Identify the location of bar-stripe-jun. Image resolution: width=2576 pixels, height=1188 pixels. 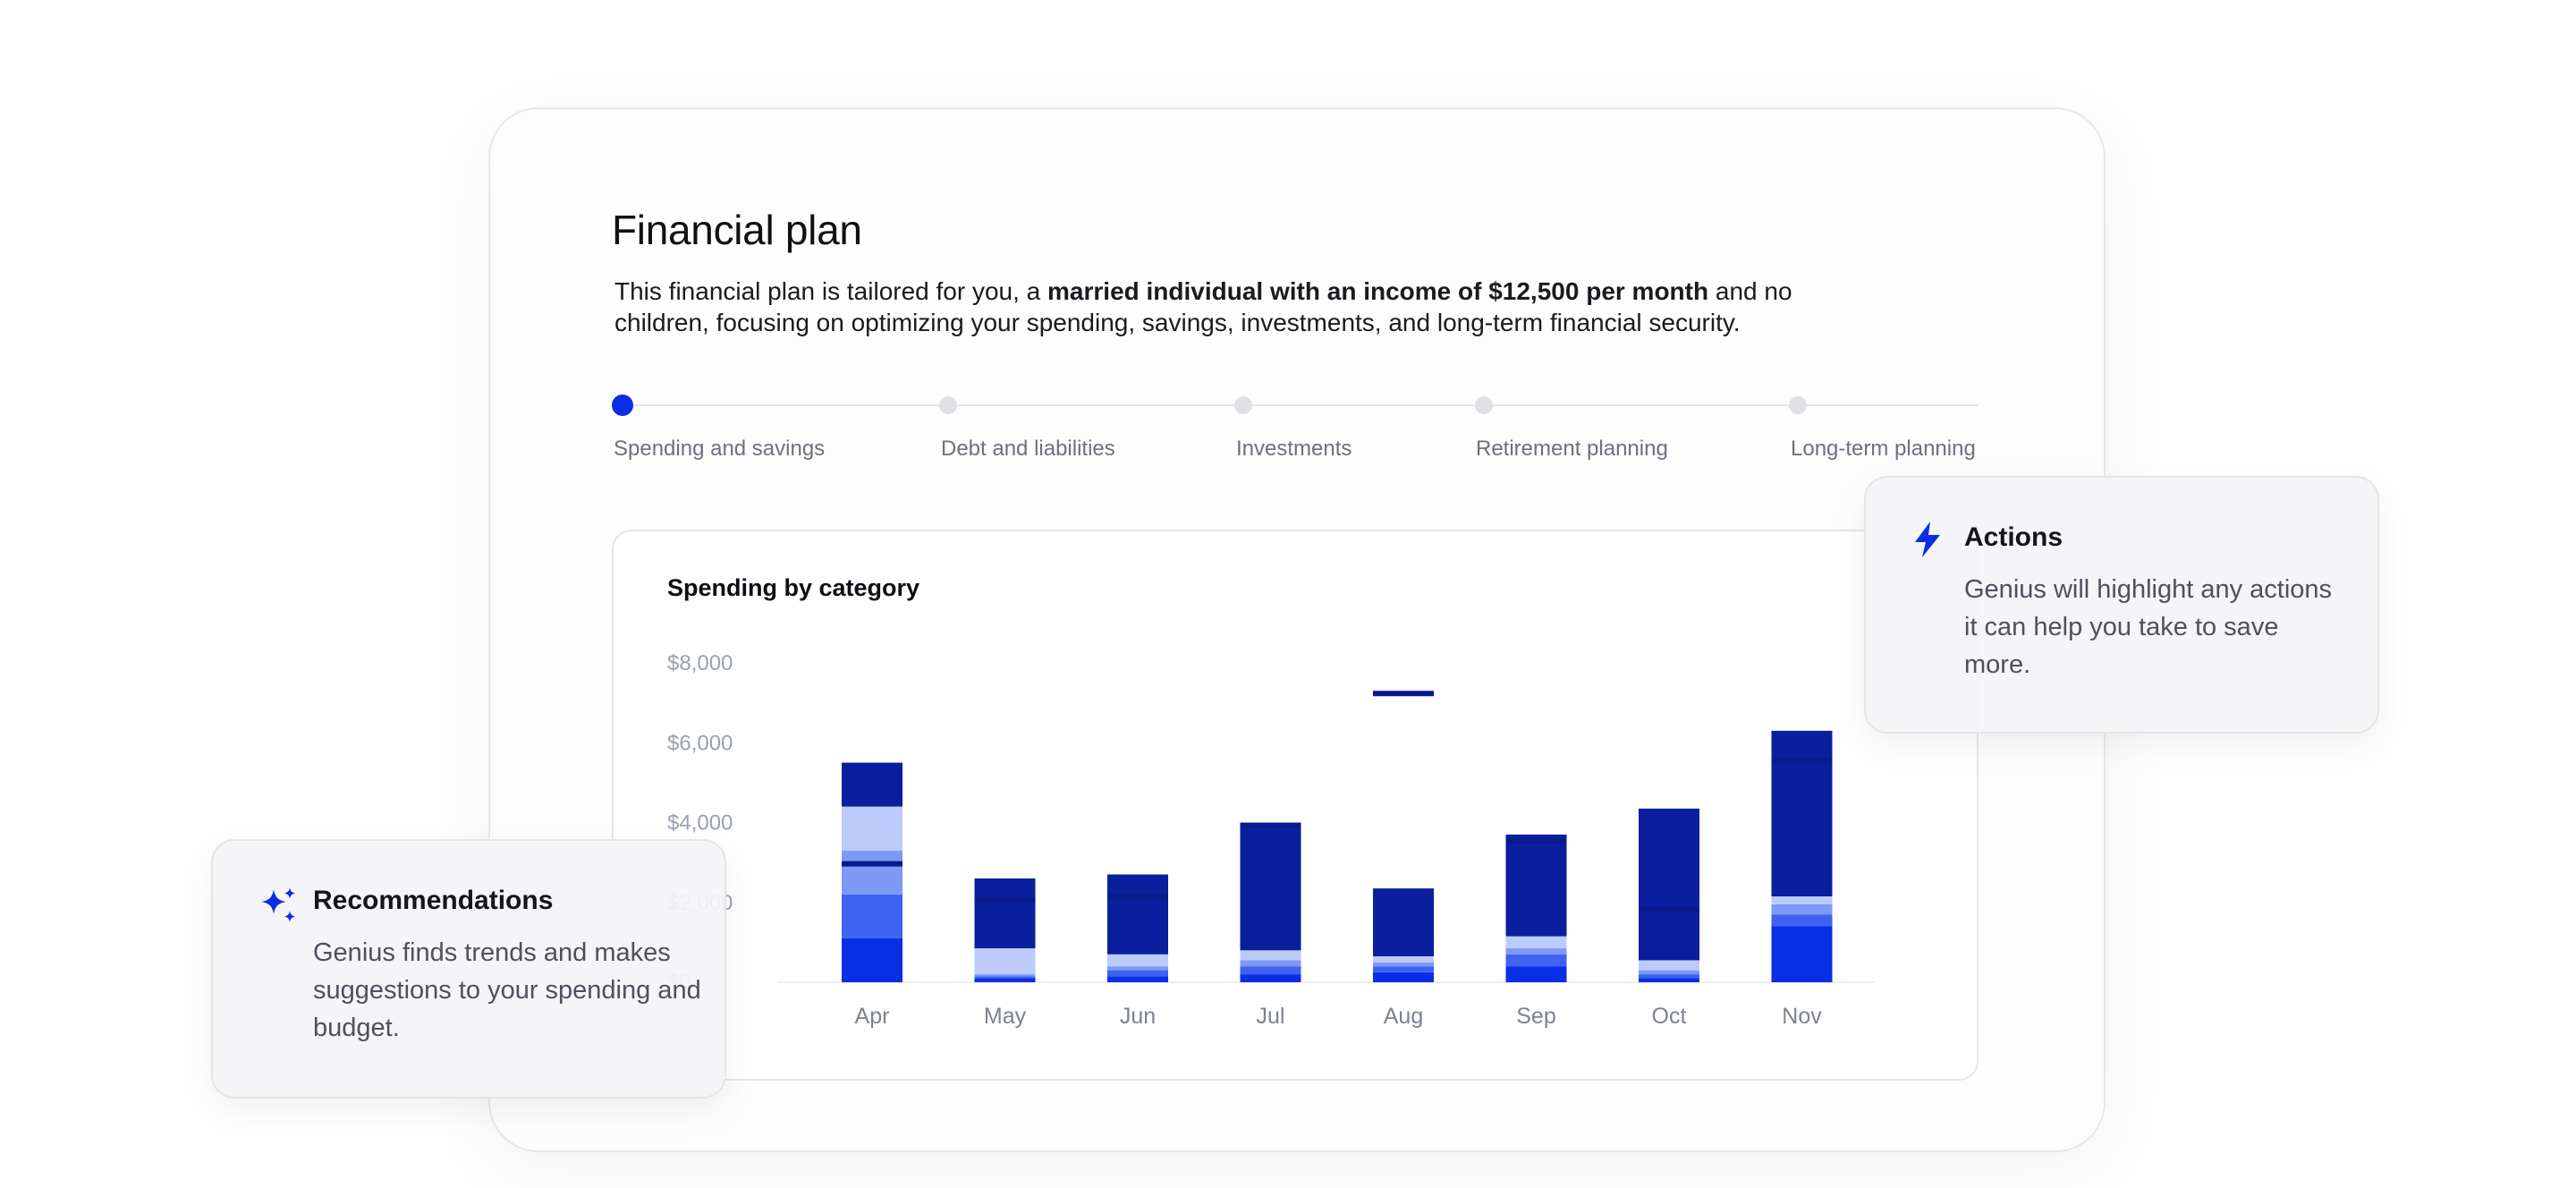
(1137, 897).